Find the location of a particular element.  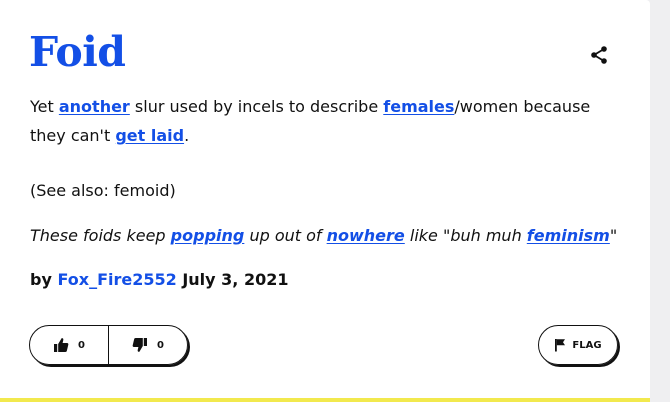

by-label: by is located at coordinates (41, 279).